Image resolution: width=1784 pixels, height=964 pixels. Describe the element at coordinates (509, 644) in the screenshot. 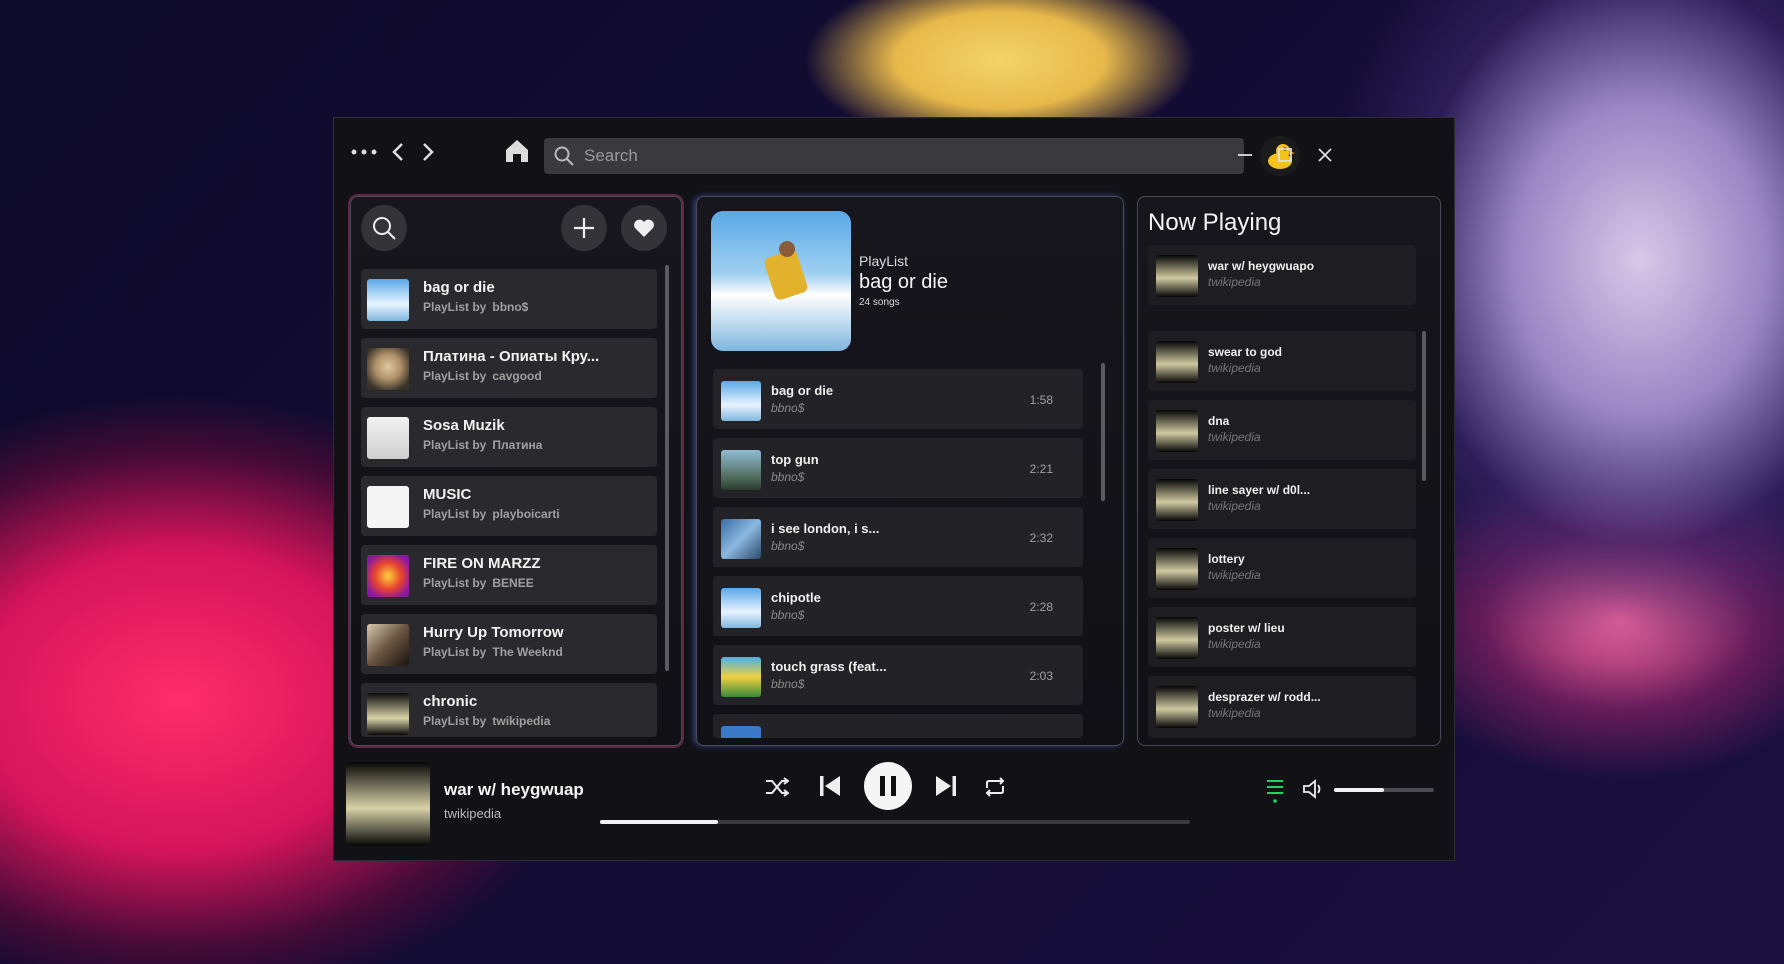

I see `library-item: Hurry Up Tomorrow PlayList by The Weeknd` at that location.